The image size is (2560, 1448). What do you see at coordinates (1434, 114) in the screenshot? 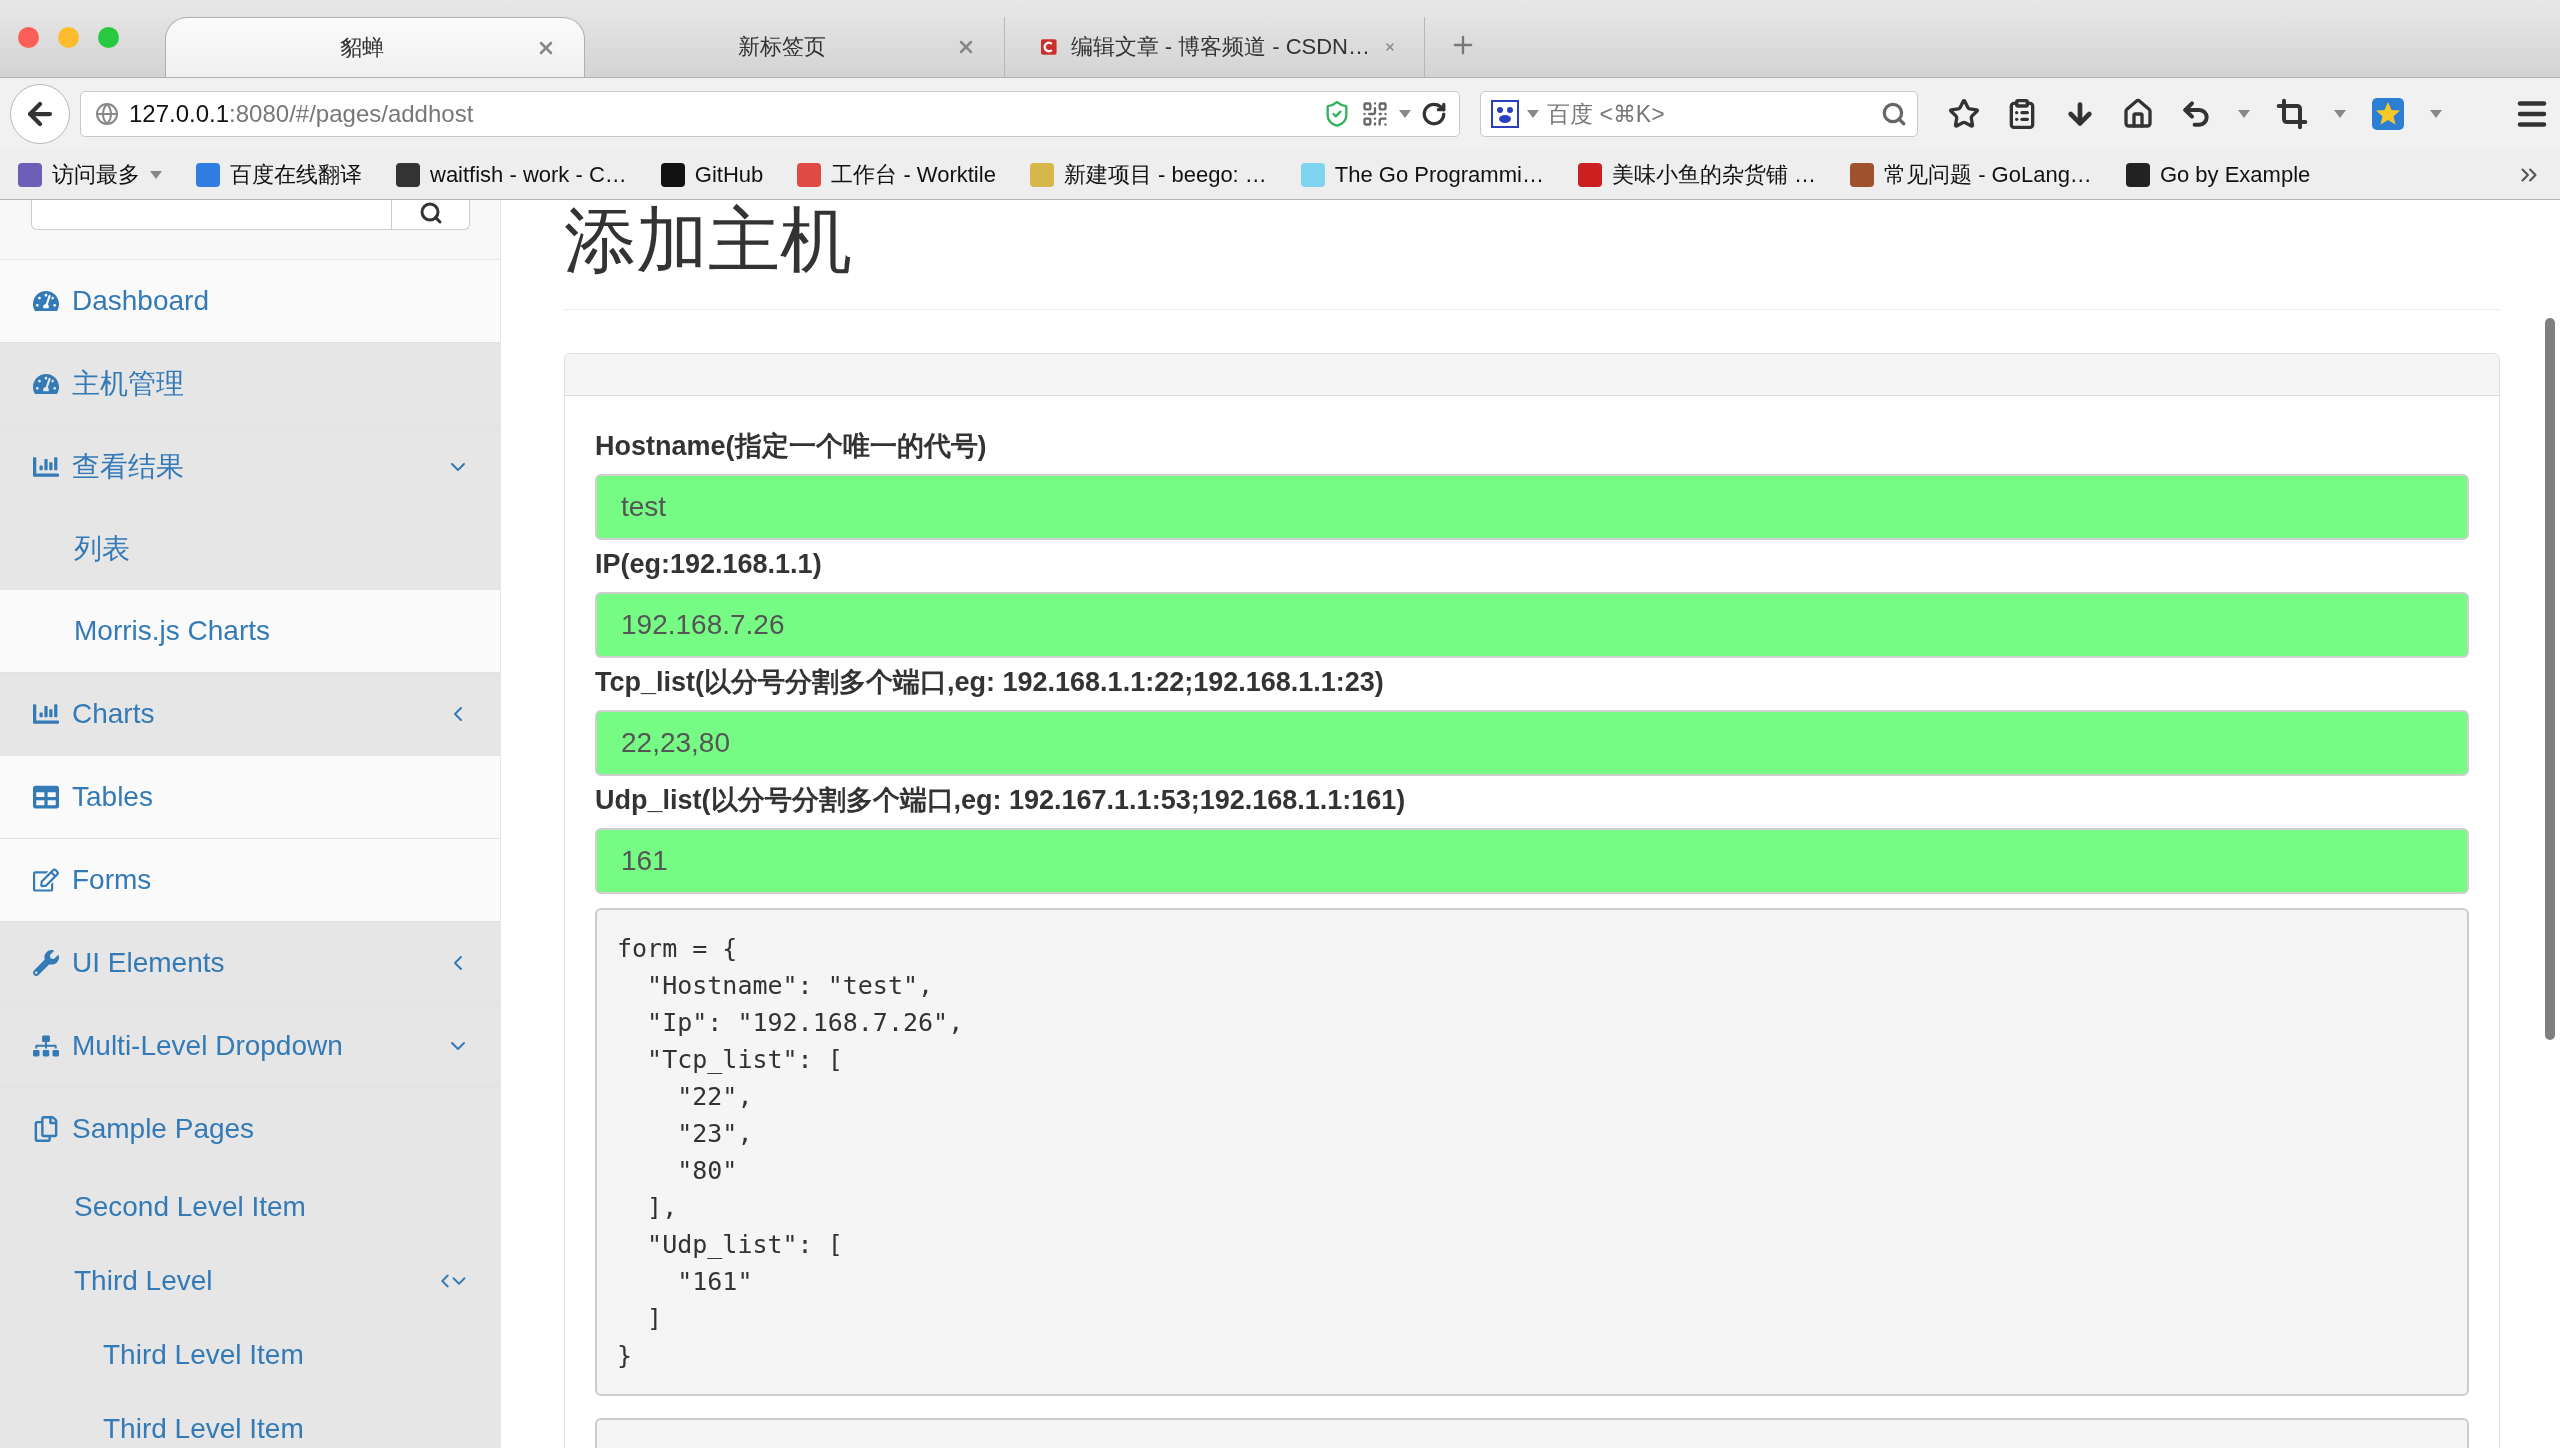
I see `reload-icon` at bounding box center [1434, 114].